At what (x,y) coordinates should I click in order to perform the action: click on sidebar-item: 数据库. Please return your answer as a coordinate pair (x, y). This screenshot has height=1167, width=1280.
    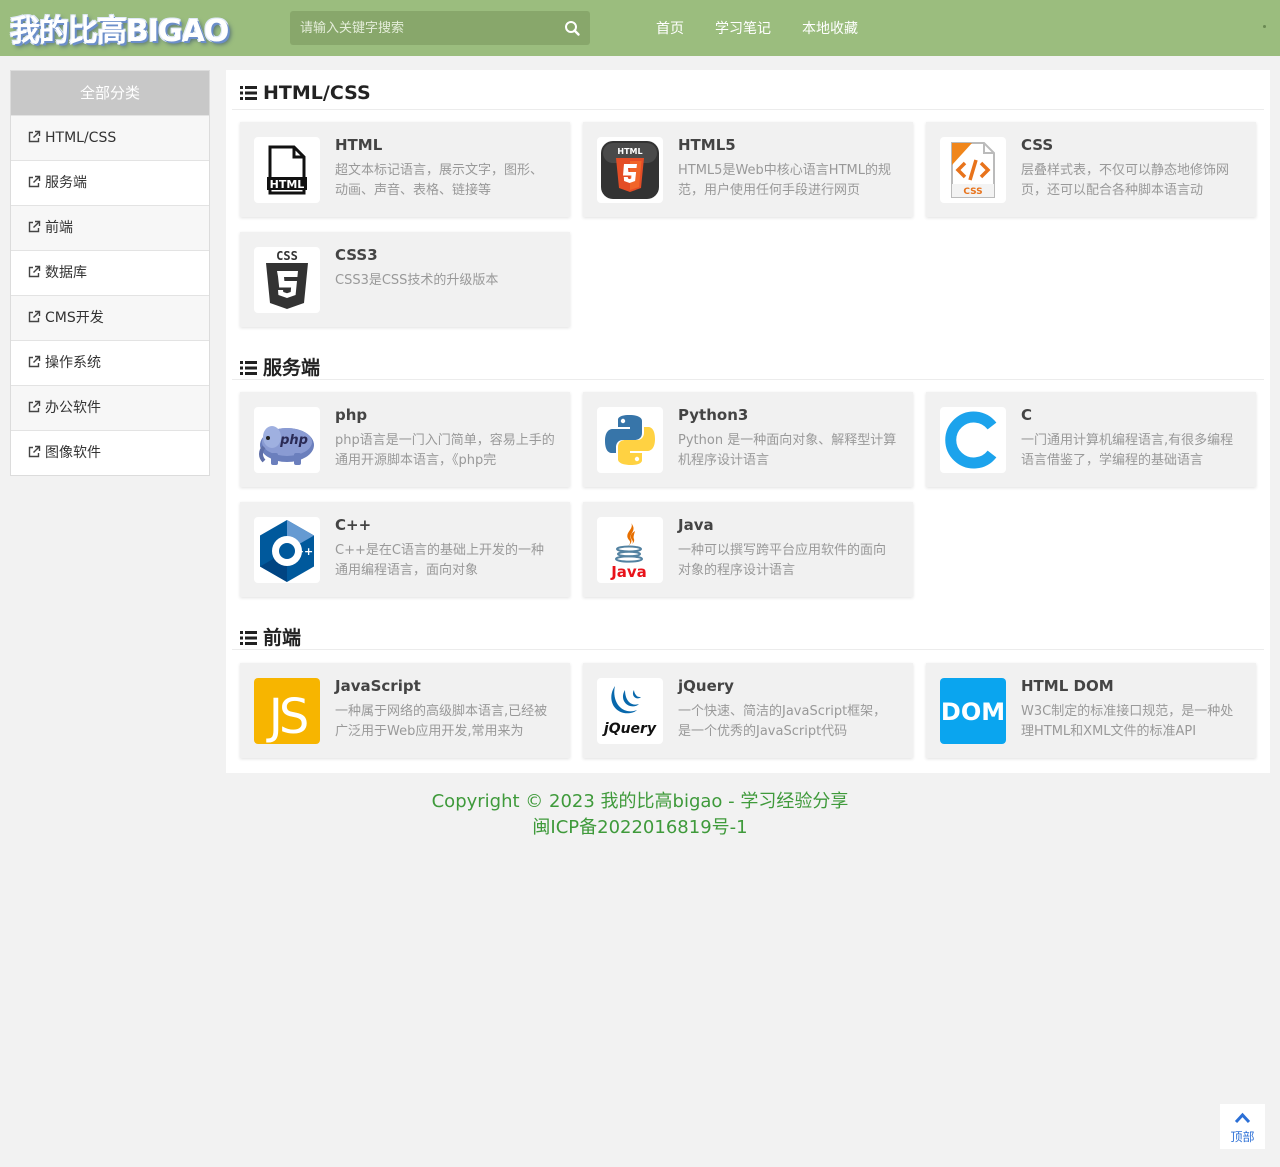
    Looking at the image, I should click on (110, 272).